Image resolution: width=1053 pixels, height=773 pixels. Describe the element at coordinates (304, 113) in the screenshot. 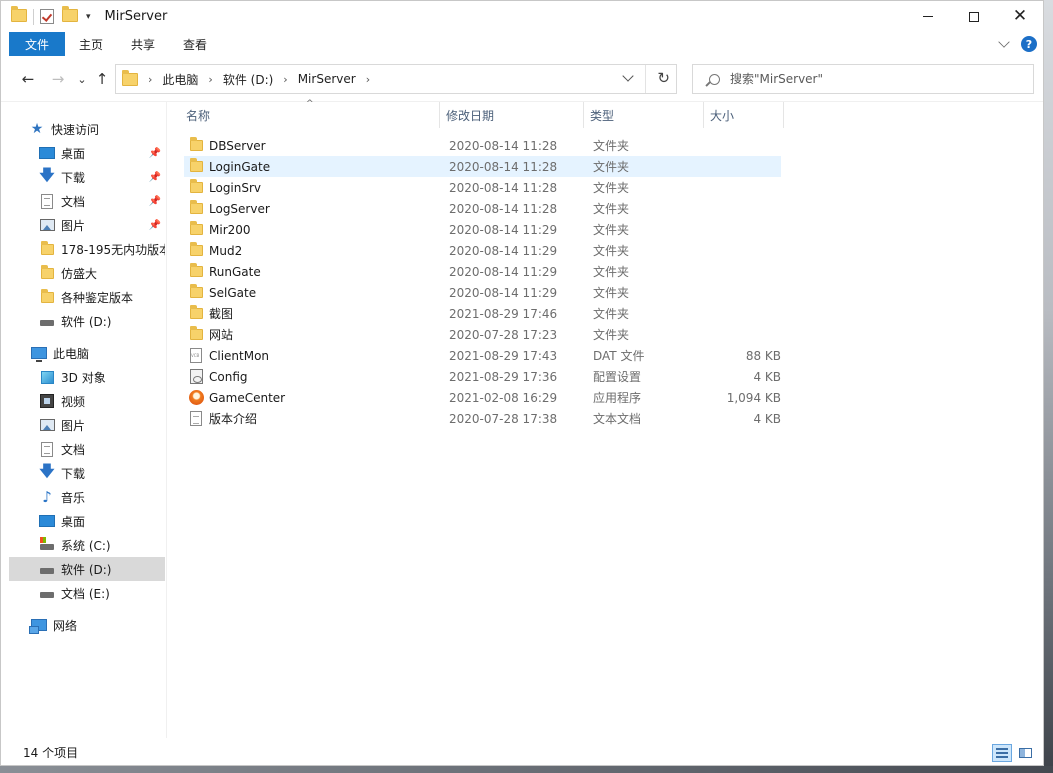

I see `column-header-name: ^ 名称` at that location.